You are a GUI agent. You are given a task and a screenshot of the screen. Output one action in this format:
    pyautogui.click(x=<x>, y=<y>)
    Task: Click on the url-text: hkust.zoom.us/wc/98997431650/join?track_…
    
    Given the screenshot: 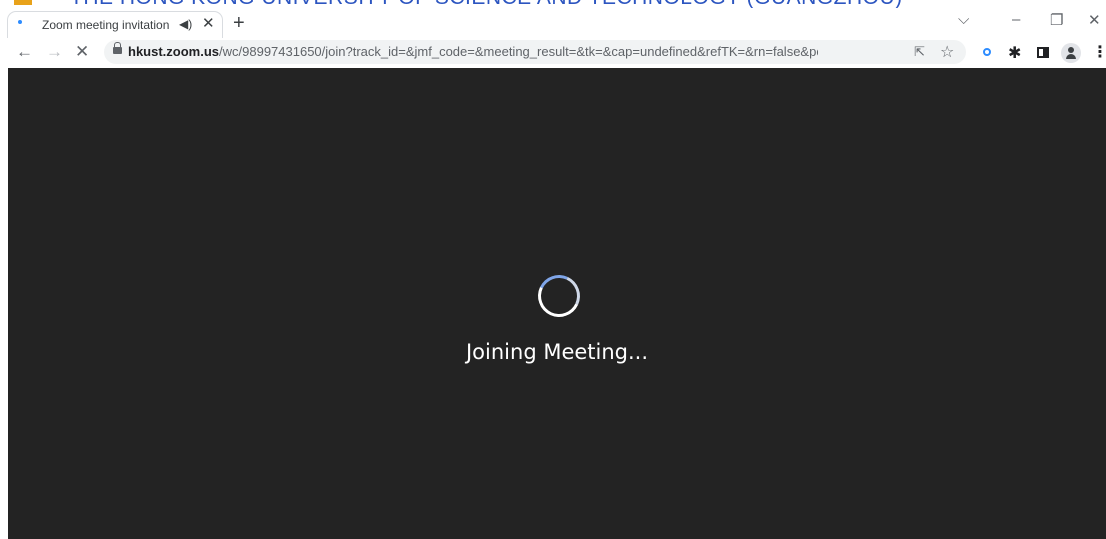 What is the action you would take?
    pyautogui.click(x=473, y=51)
    